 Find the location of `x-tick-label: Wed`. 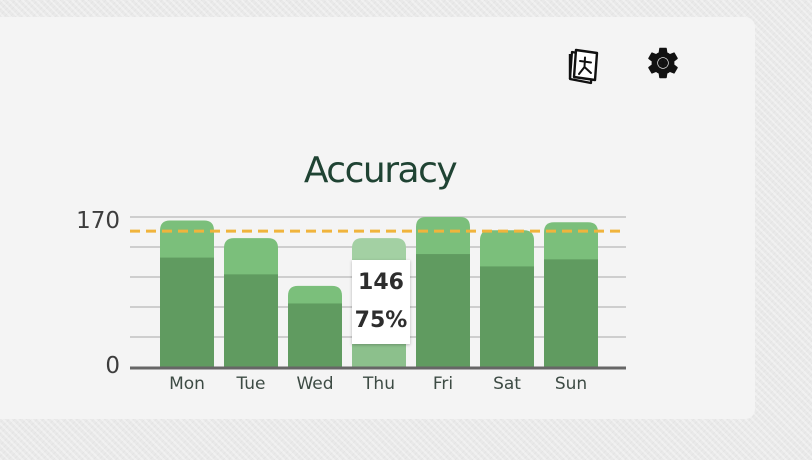

x-tick-label: Wed is located at coordinates (314, 384).